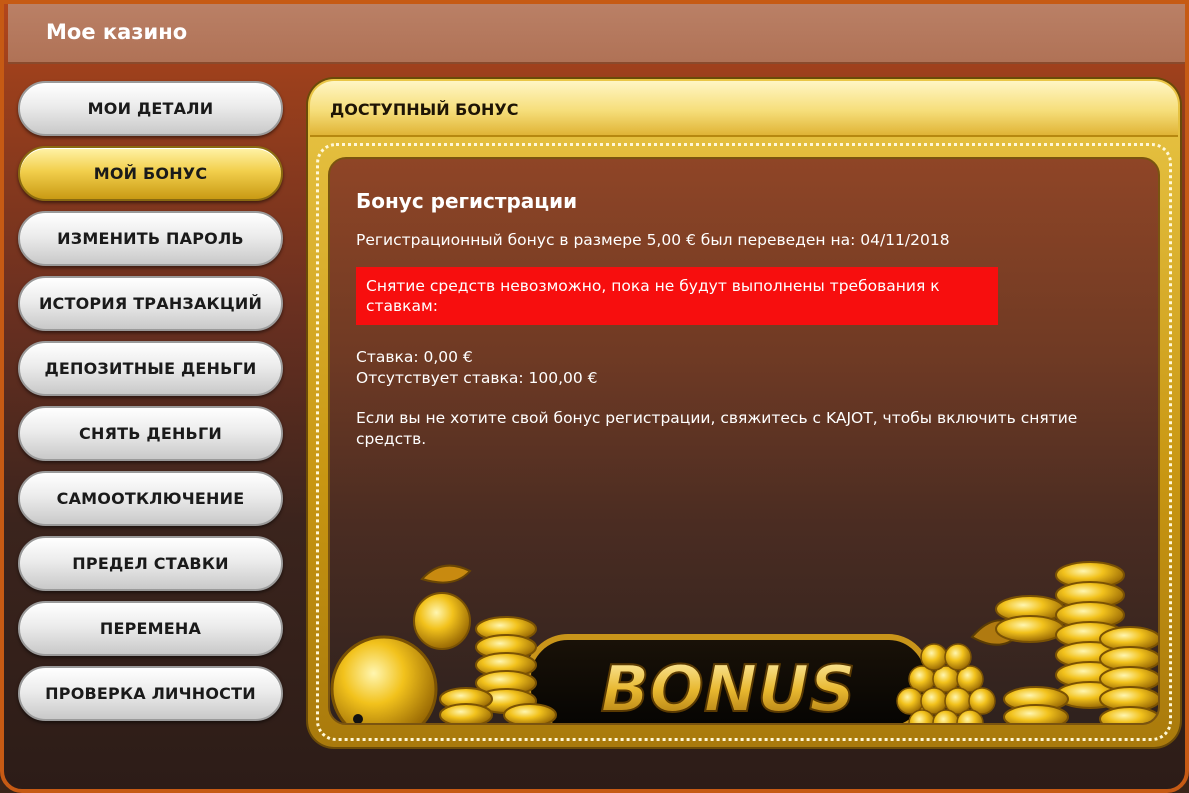 The height and width of the screenshot is (793, 1189). I want to click on panel-header: ДОСТУПНЫЙ БОНУС, so click(744, 109).